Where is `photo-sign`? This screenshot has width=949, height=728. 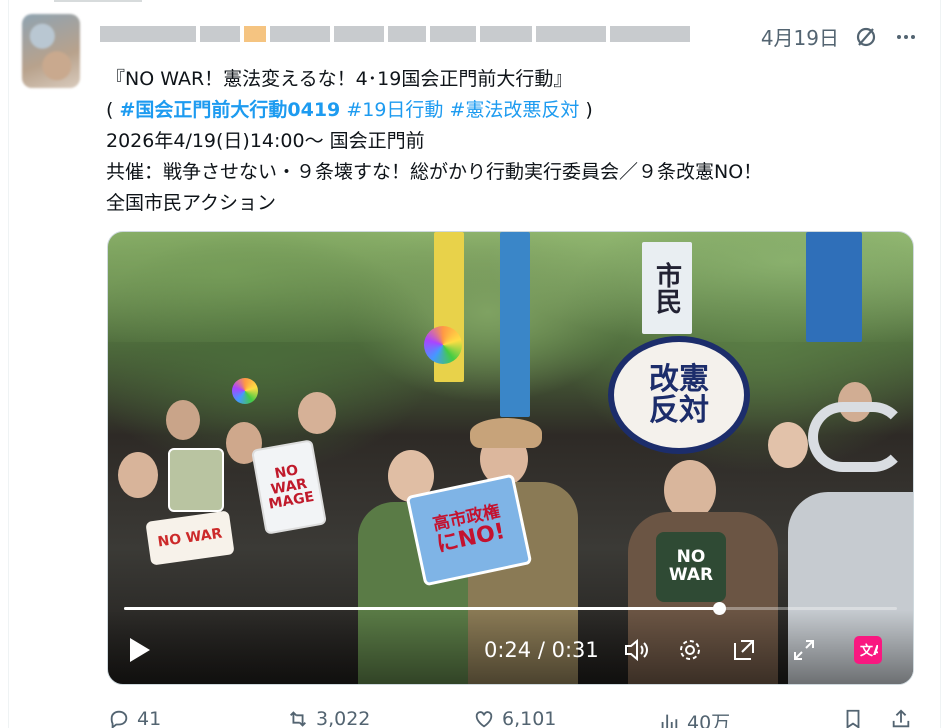
photo-sign is located at coordinates (196, 480).